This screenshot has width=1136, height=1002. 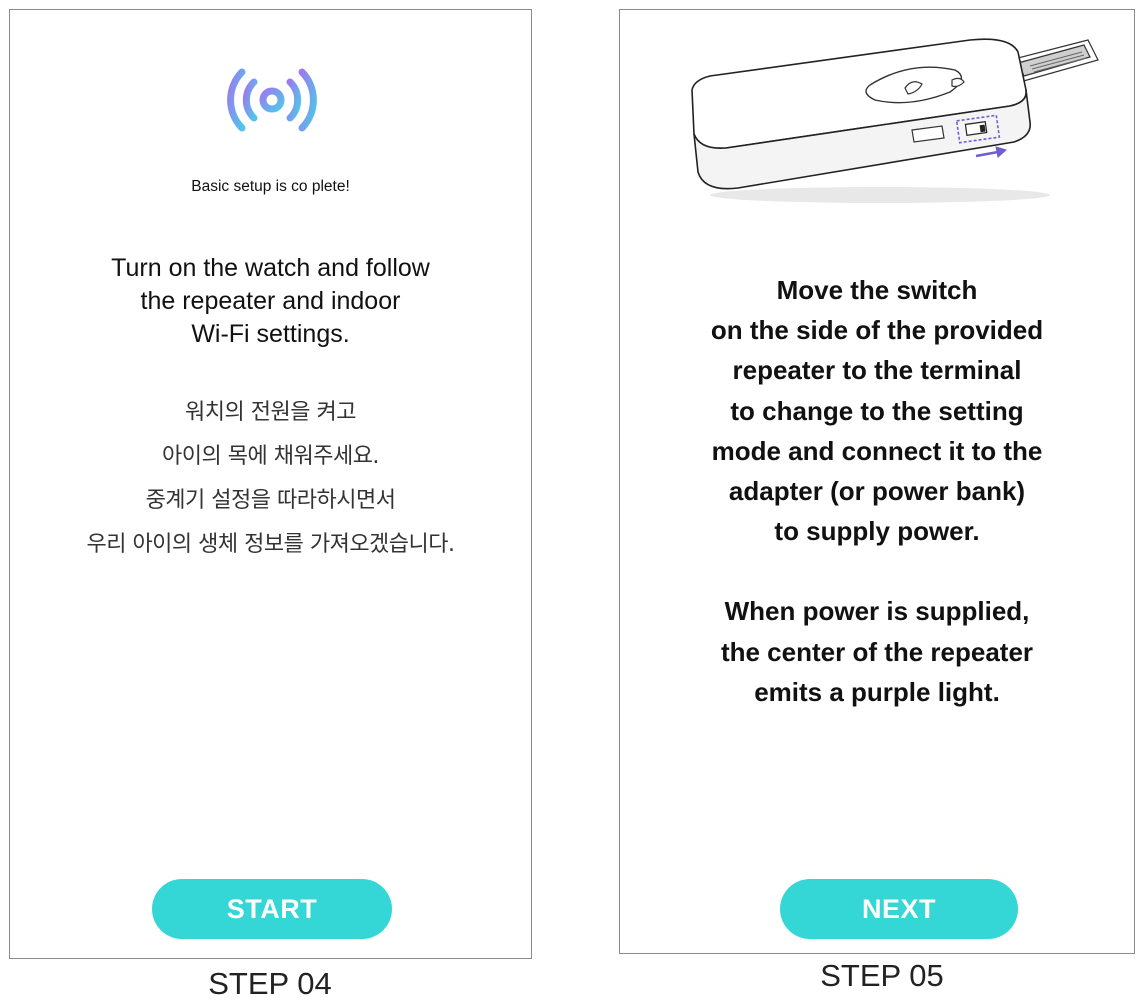 What do you see at coordinates (270, 456) in the screenshot?
I see `instruction-ko-line: 아이의 목에 채워주세요.` at bounding box center [270, 456].